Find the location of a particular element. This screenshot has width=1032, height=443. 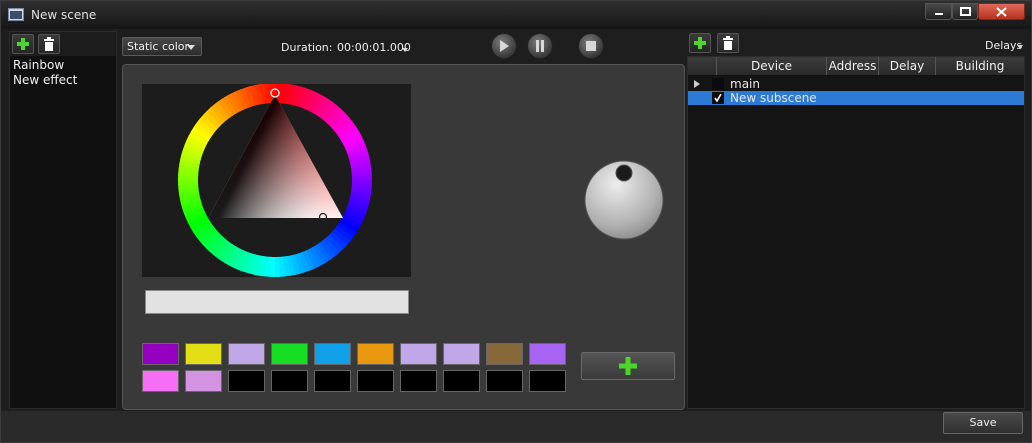

play-button is located at coordinates (504, 46).